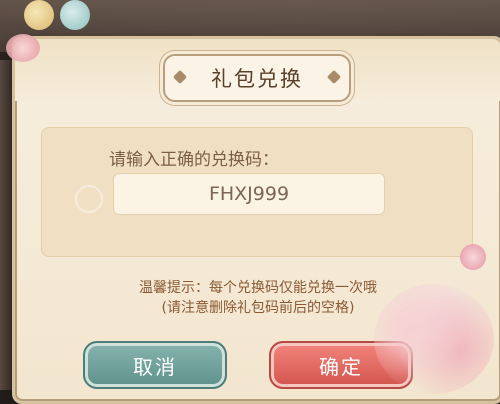  I want to click on input-label: 请输入正确的兑换码：, so click(194, 160).